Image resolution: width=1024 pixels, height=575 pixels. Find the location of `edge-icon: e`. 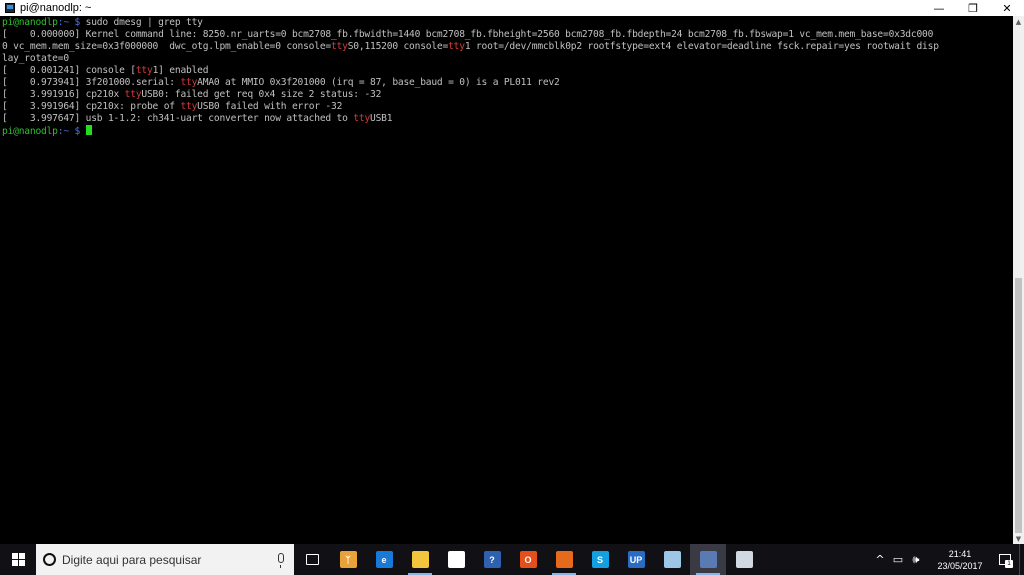

edge-icon: e is located at coordinates (384, 559).